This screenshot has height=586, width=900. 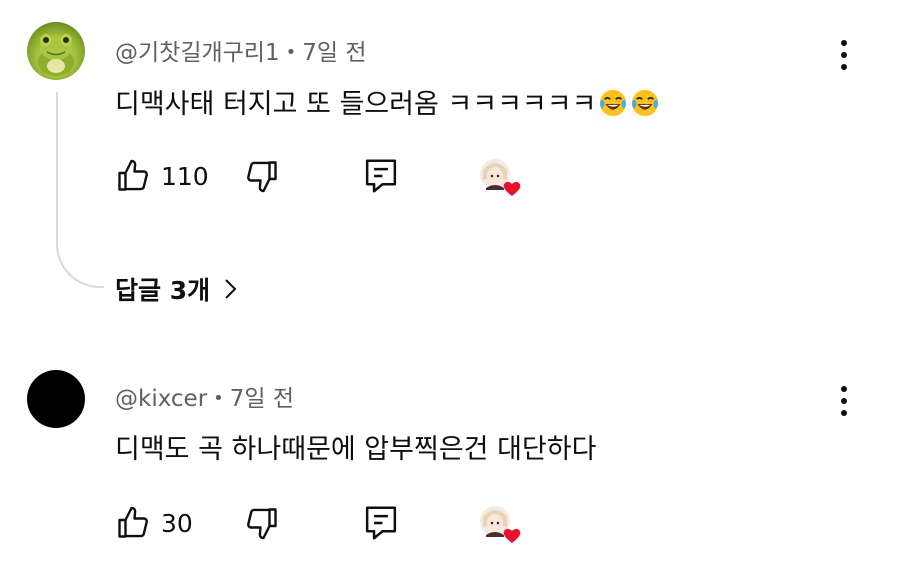 I want to click on like-button: 30, so click(x=154, y=523).